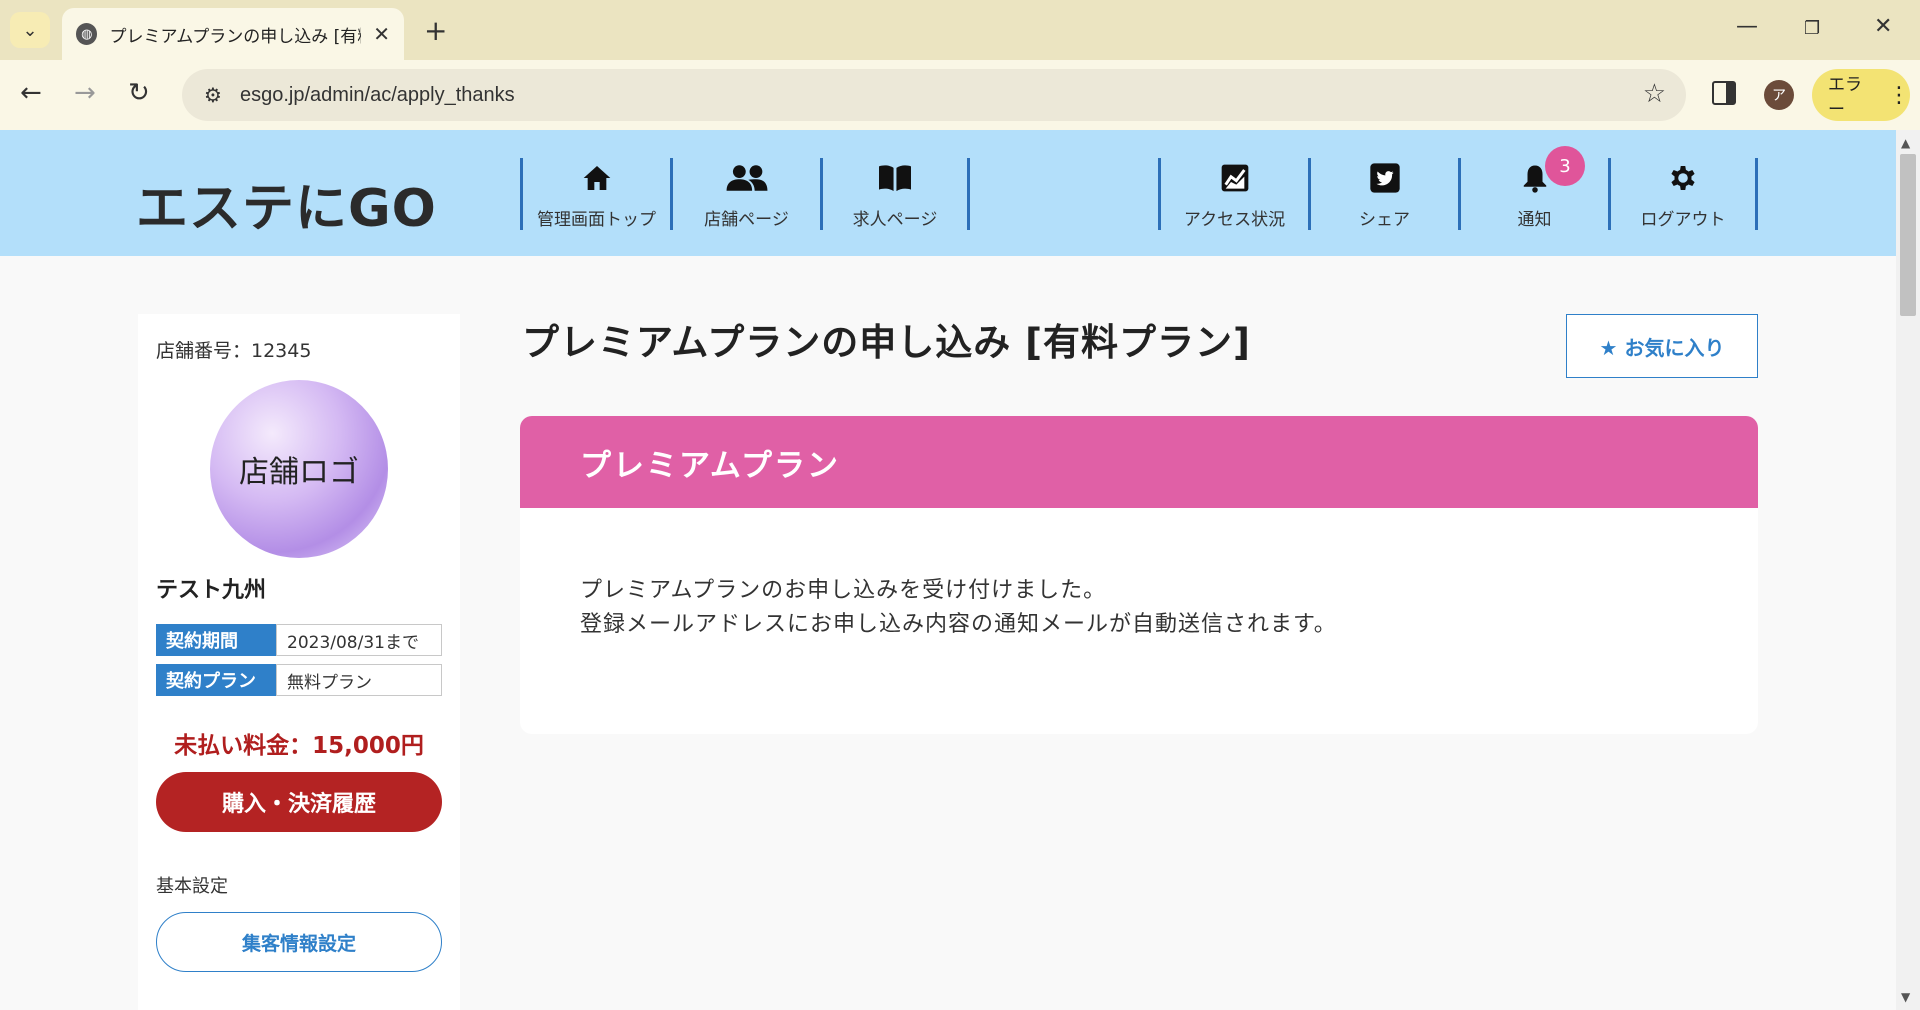 Image resolution: width=1920 pixels, height=1010 pixels. What do you see at coordinates (1384, 220) in the screenshot?
I see `nav-label: シェア` at bounding box center [1384, 220].